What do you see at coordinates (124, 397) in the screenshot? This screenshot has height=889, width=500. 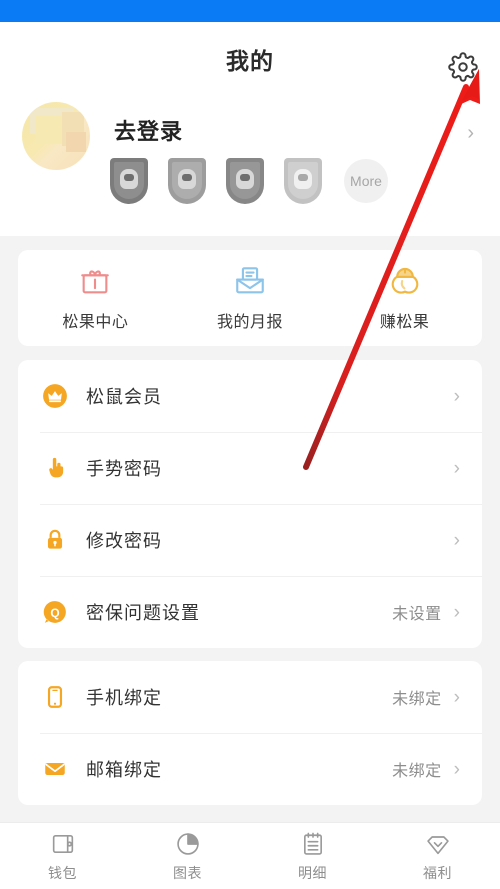 I see `menu-row-label: 松鼠会员` at bounding box center [124, 397].